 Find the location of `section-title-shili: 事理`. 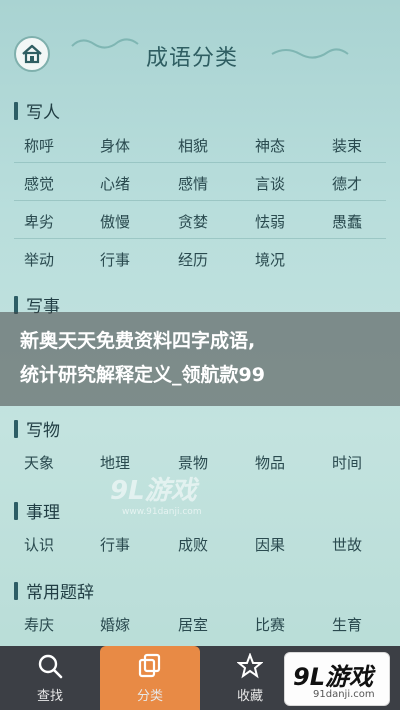

section-title-shili: 事理 is located at coordinates (37, 510).